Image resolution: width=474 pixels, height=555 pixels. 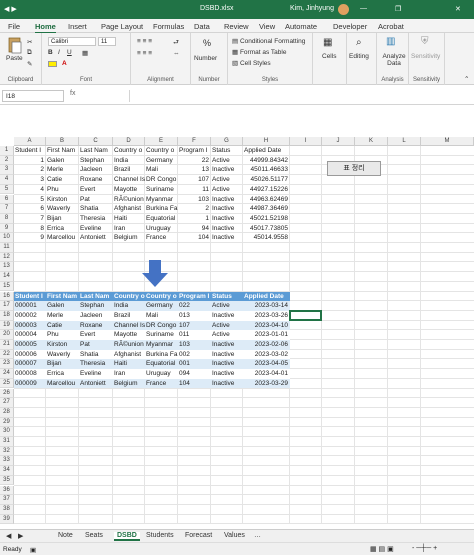 What do you see at coordinates (30, 161) in the screenshot?
I see `data-cell: 1` at bounding box center [30, 161].